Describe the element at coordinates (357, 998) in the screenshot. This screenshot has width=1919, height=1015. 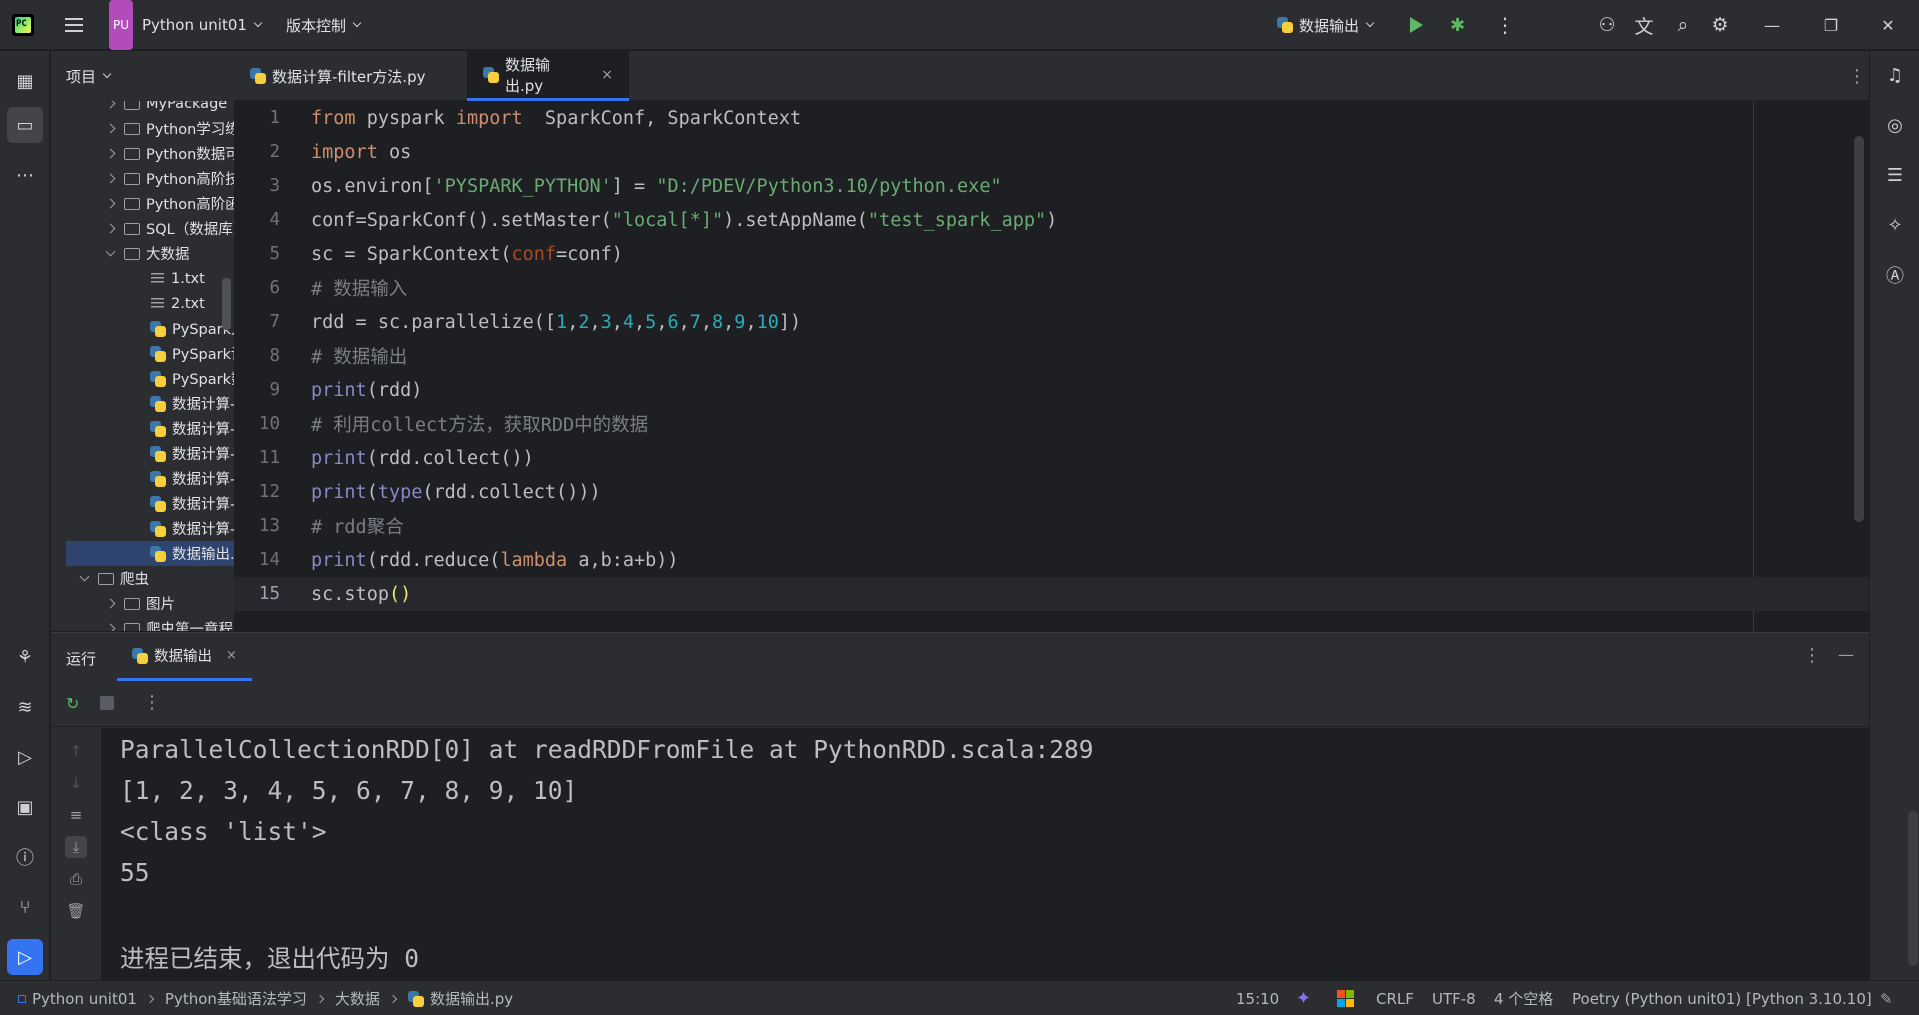
I see `breadcrumb-item: 大数据` at that location.